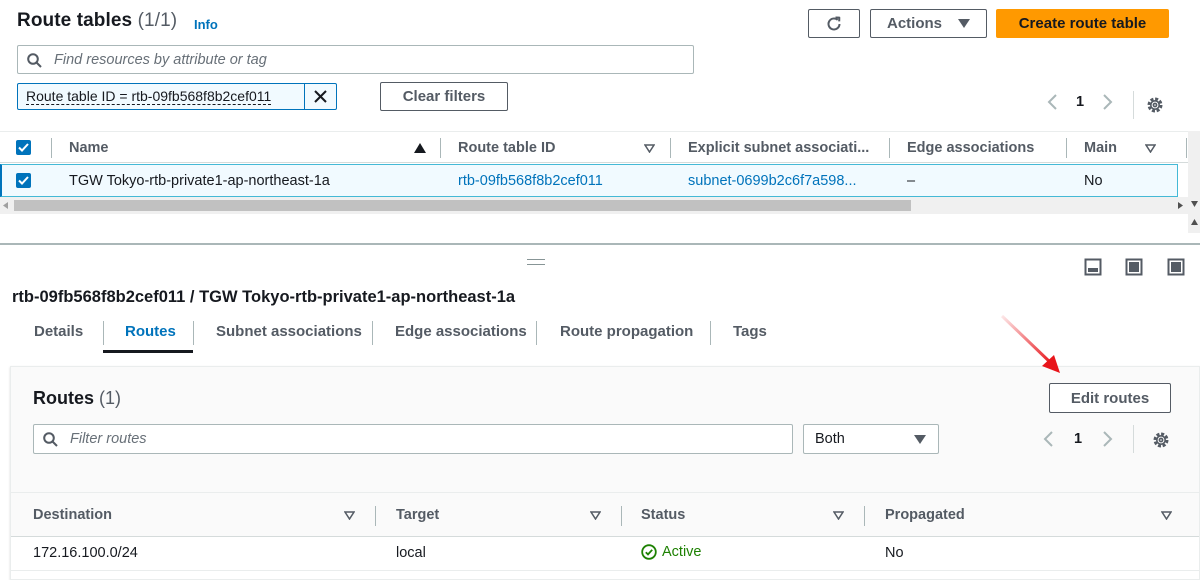 Image resolution: width=1200 pixels, height=580 pixels. I want to click on routes-filter, so click(413, 439).